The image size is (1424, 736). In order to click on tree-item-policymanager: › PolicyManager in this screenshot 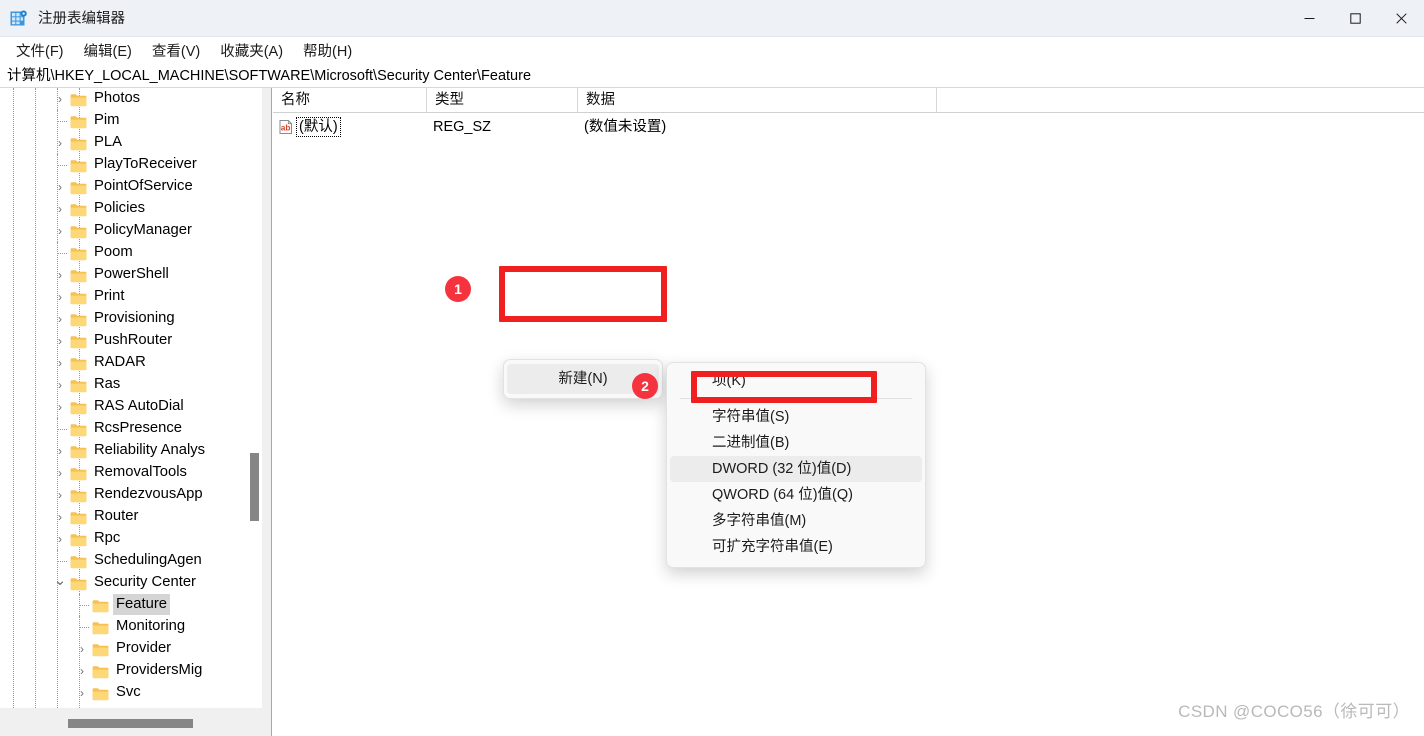, I will do `click(128, 231)`.